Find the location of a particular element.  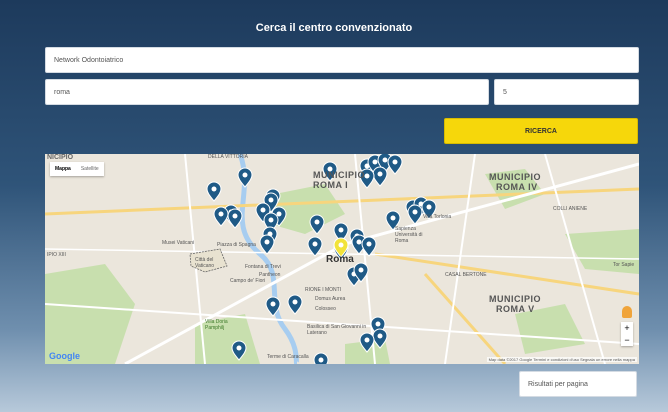

search-button: RICERCA is located at coordinates (541, 131).